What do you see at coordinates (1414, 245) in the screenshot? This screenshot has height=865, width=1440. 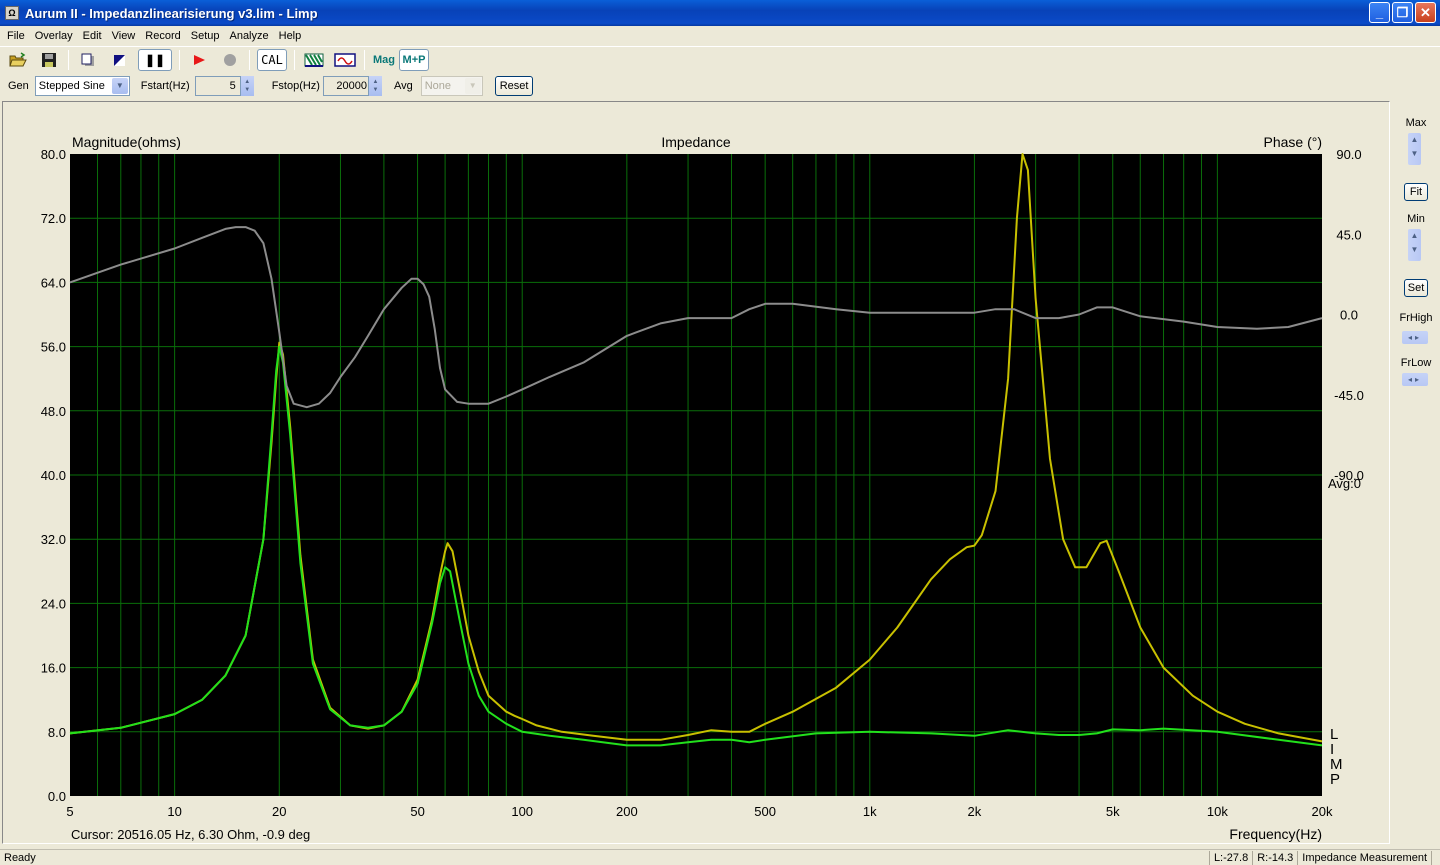 I see `min-spinner: ▲ ▼` at bounding box center [1414, 245].